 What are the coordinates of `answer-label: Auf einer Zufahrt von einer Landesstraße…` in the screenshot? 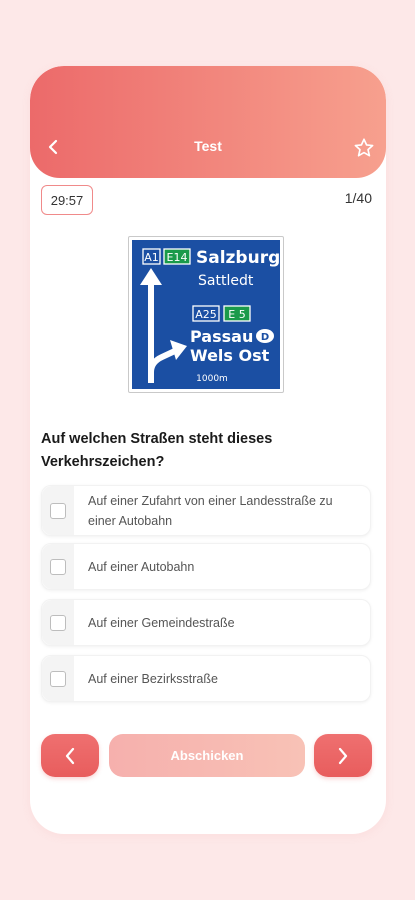 It's located at (210, 510).